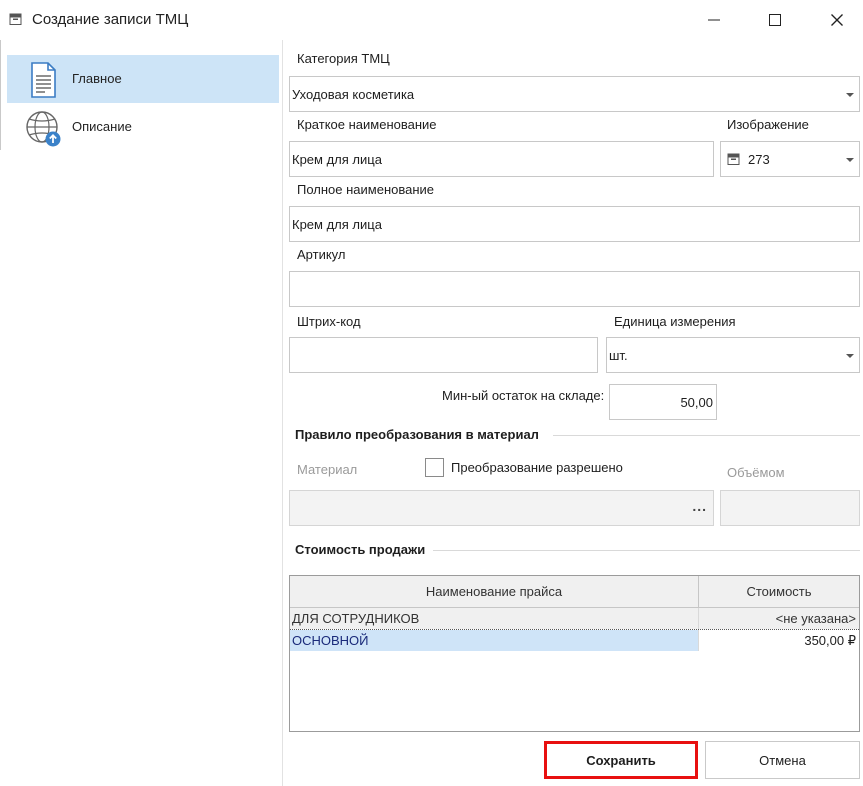 The width and height of the screenshot is (863, 786). I want to click on cancel-button: Отмена, so click(782, 760).